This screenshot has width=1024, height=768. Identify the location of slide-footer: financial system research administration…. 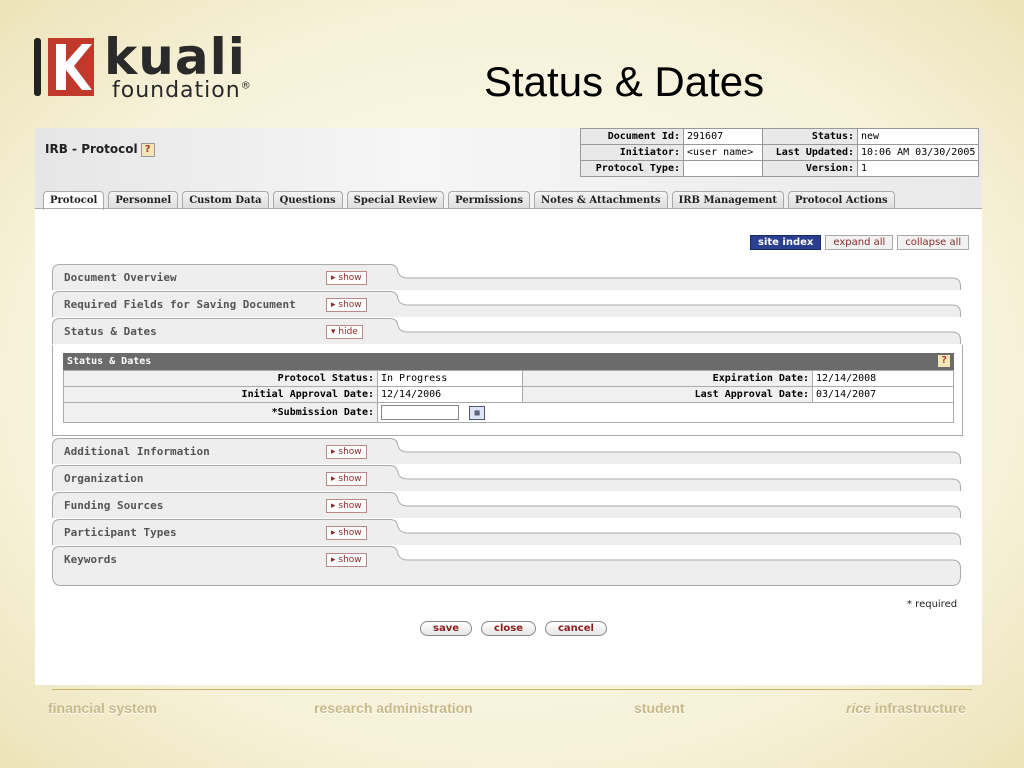
(510, 711).